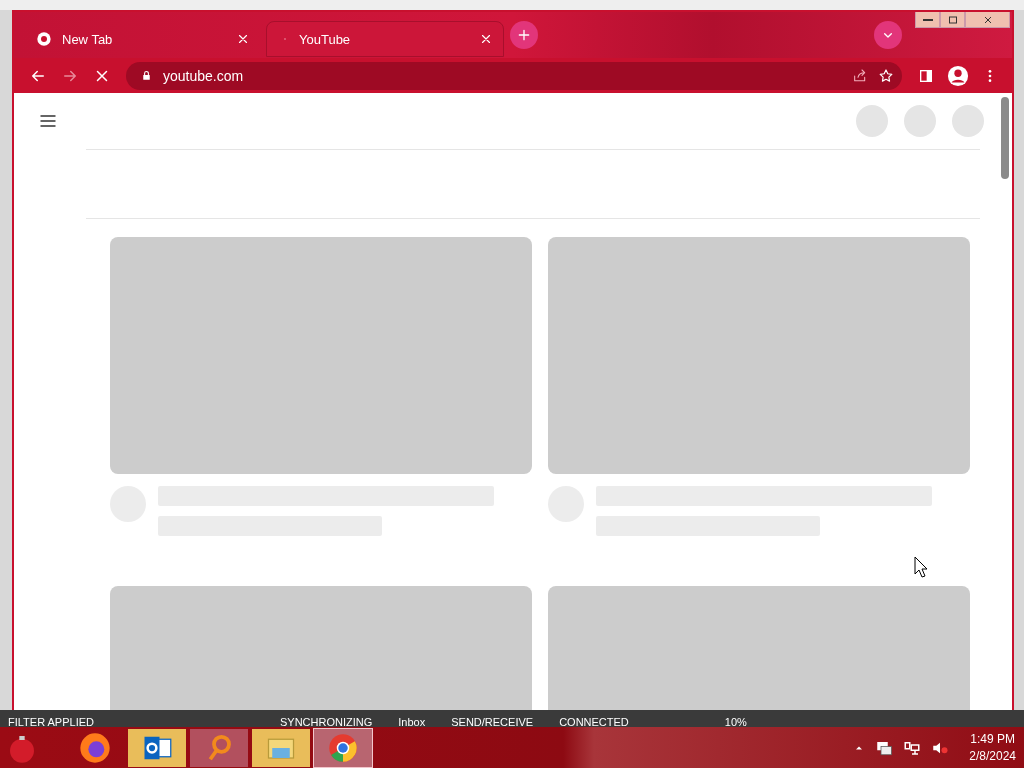  I want to click on status-text: SEND/RECEIVE, so click(492, 722).